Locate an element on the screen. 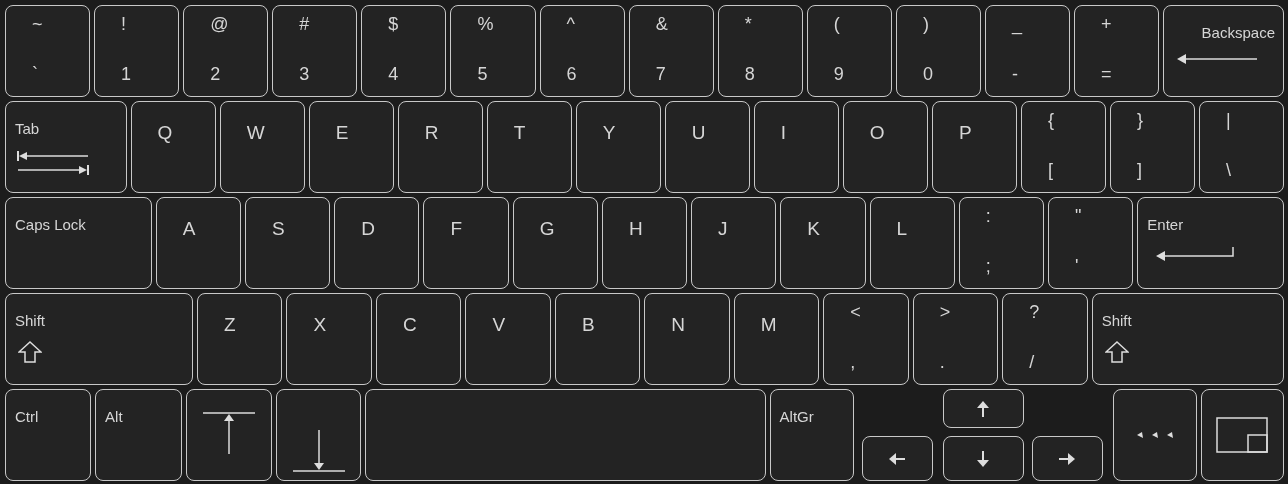  left-arrow-key is located at coordinates (897, 458).